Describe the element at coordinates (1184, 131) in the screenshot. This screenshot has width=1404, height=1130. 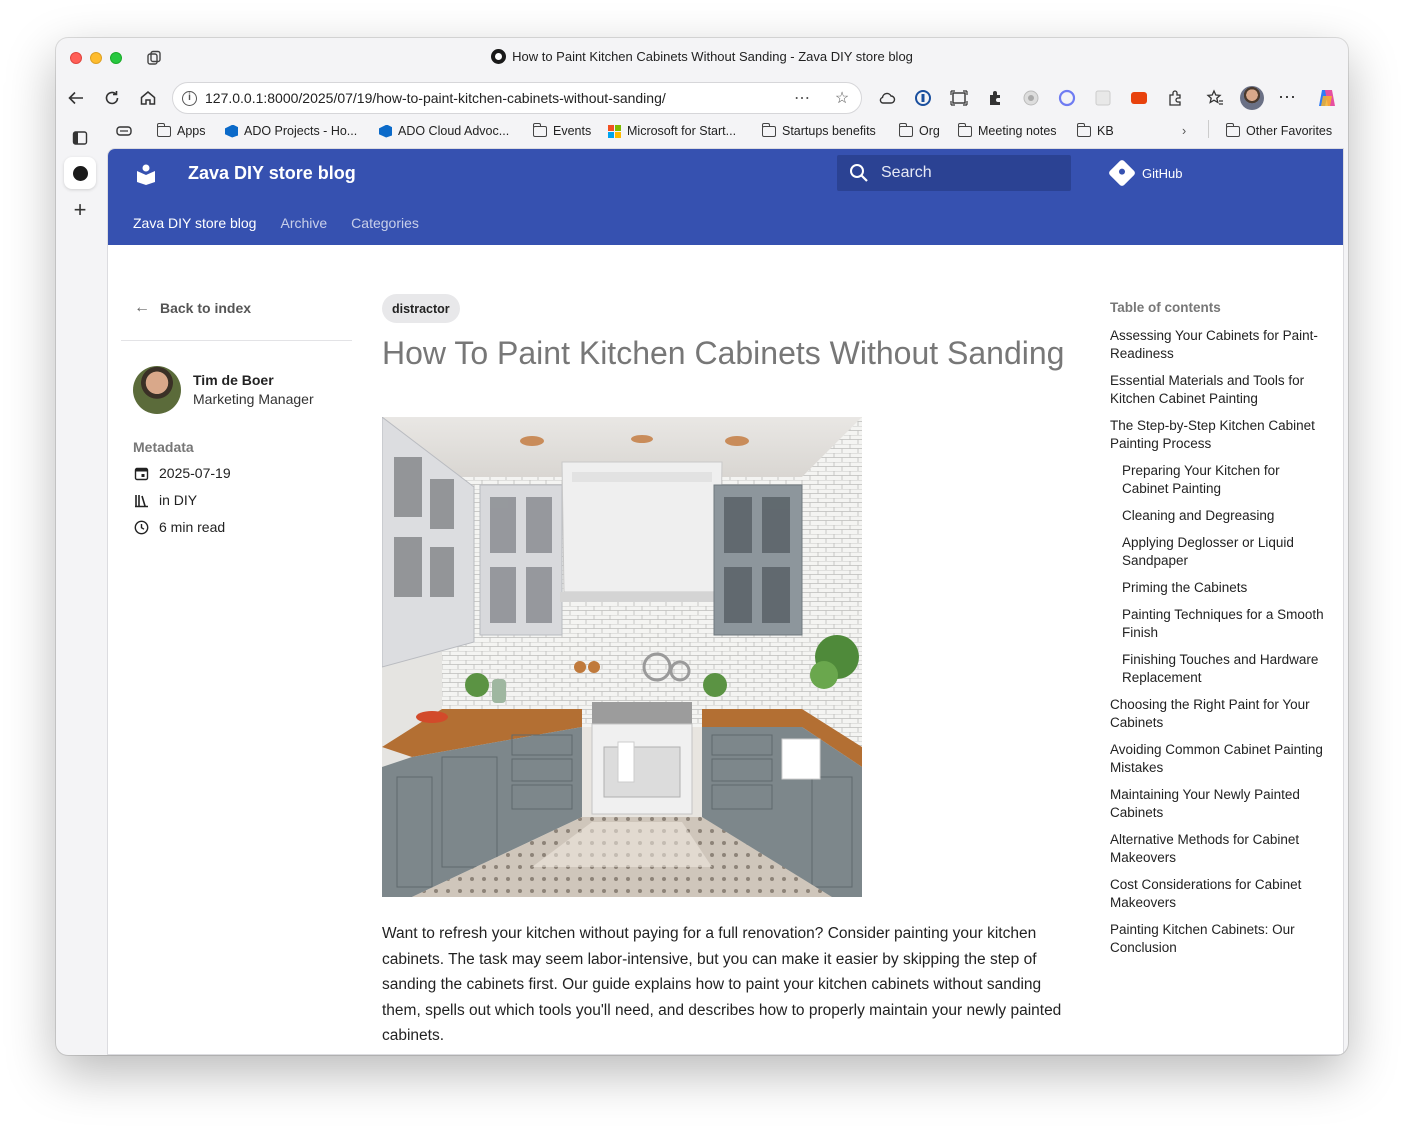
I see `chevron-right-icon: ›` at that location.